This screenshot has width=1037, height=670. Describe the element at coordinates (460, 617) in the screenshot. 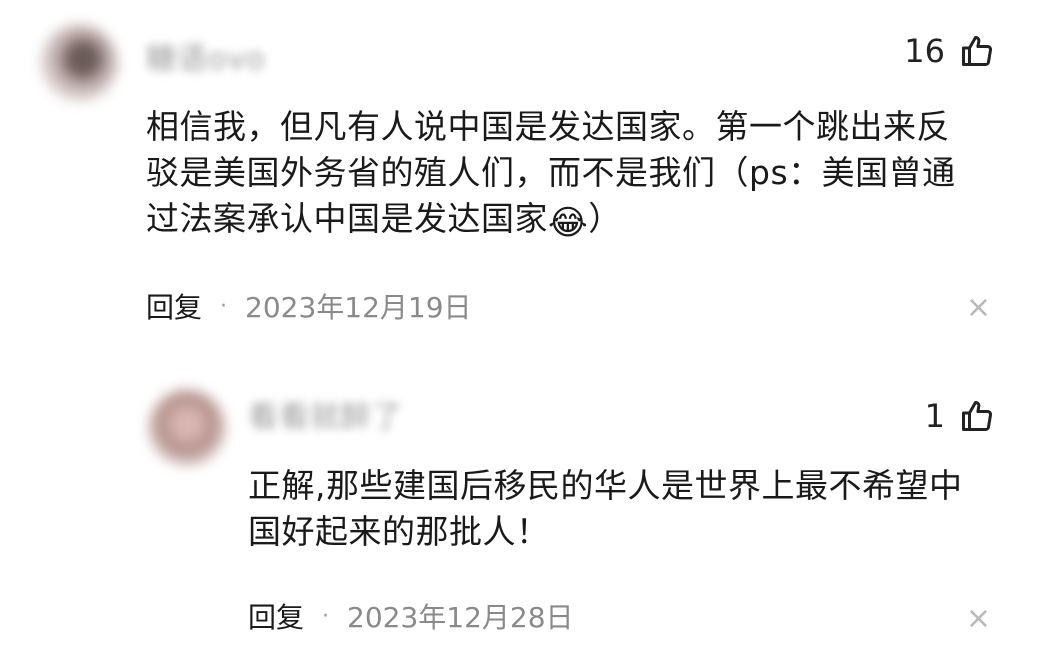

I see `comment-date: 2023年12月28日` at that location.